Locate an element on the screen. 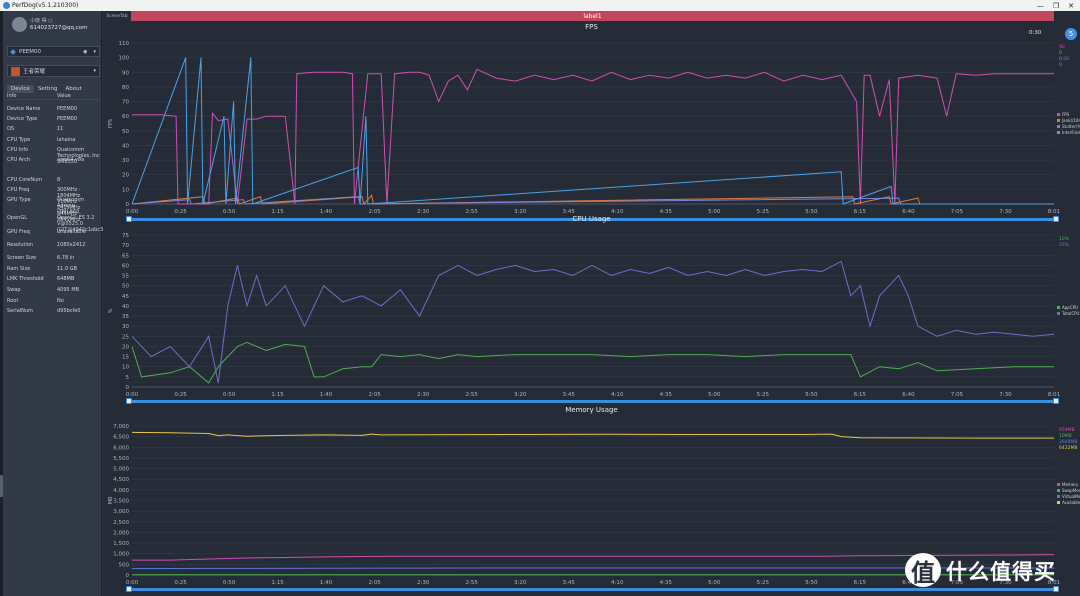 This screenshot has height=596, width=1080. app-thumbnail-icon is located at coordinates (15, 71).